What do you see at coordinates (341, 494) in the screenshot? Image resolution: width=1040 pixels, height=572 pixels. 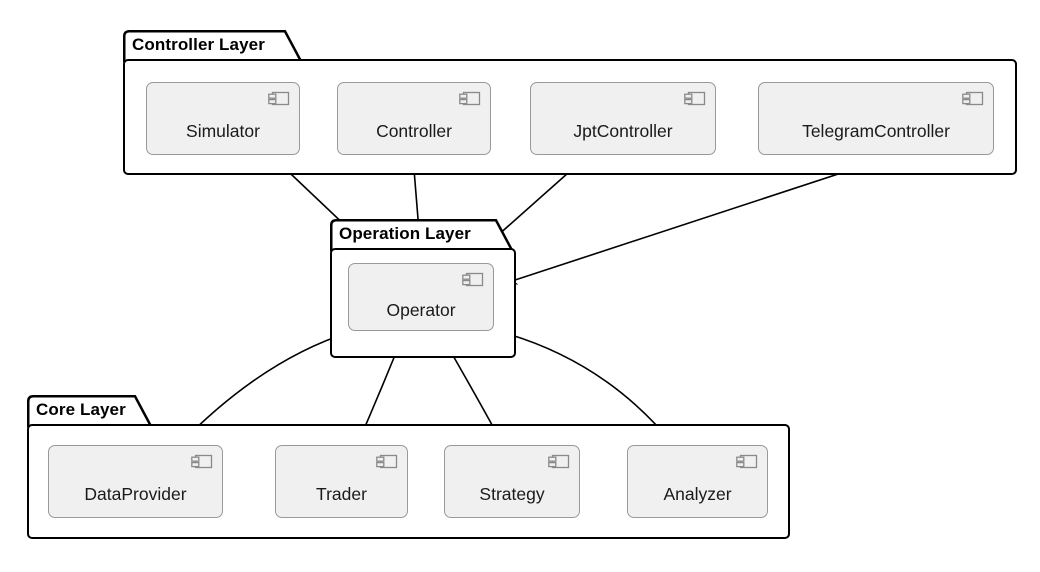 I see `component-label-trader: Trader` at bounding box center [341, 494].